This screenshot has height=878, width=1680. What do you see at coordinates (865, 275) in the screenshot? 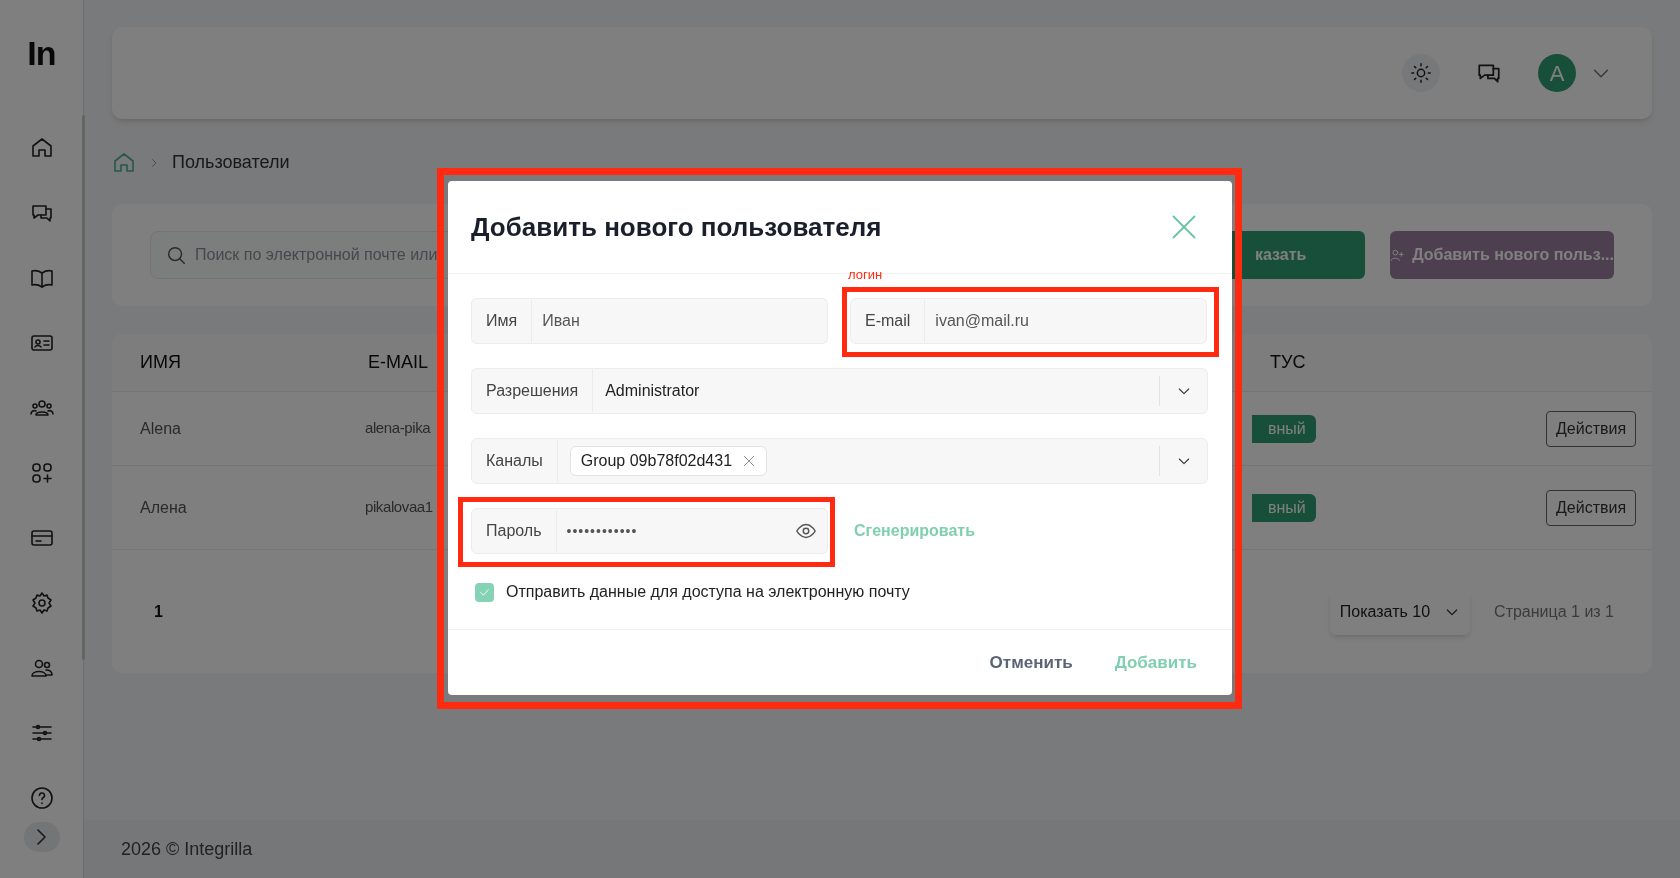
I see `annotation-label: логин` at bounding box center [865, 275].